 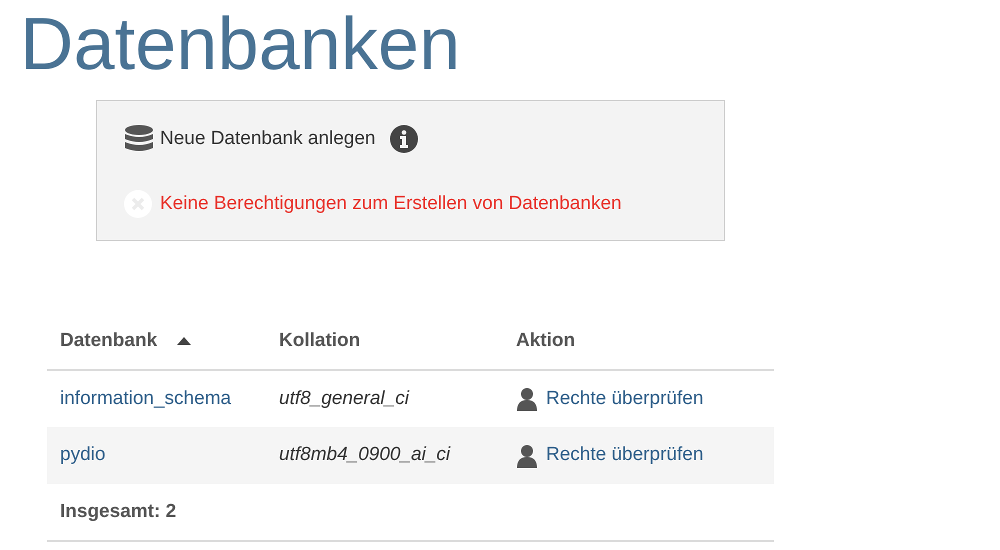 I want to click on column-header: Aktion, so click(x=645, y=345).